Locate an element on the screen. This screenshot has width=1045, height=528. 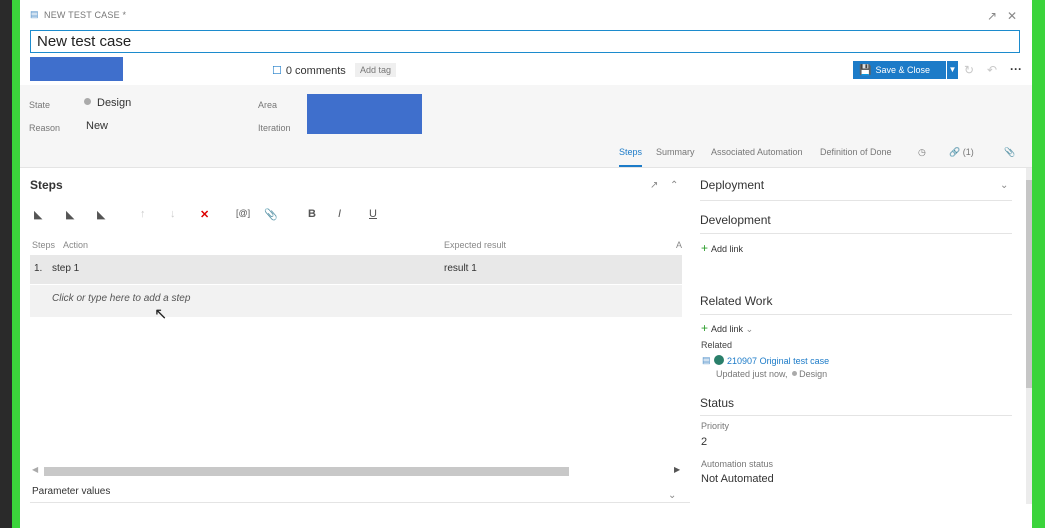
col-expected-result: Expected result is located at coordinates (475, 245).